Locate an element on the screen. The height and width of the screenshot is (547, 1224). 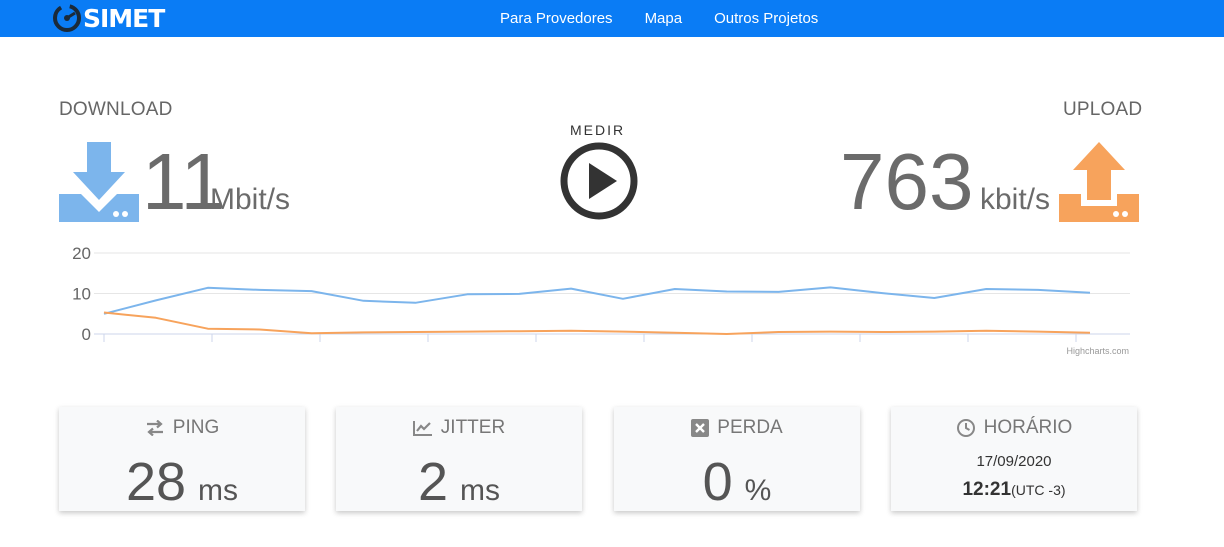
line-chart-icon is located at coordinates (422, 428).